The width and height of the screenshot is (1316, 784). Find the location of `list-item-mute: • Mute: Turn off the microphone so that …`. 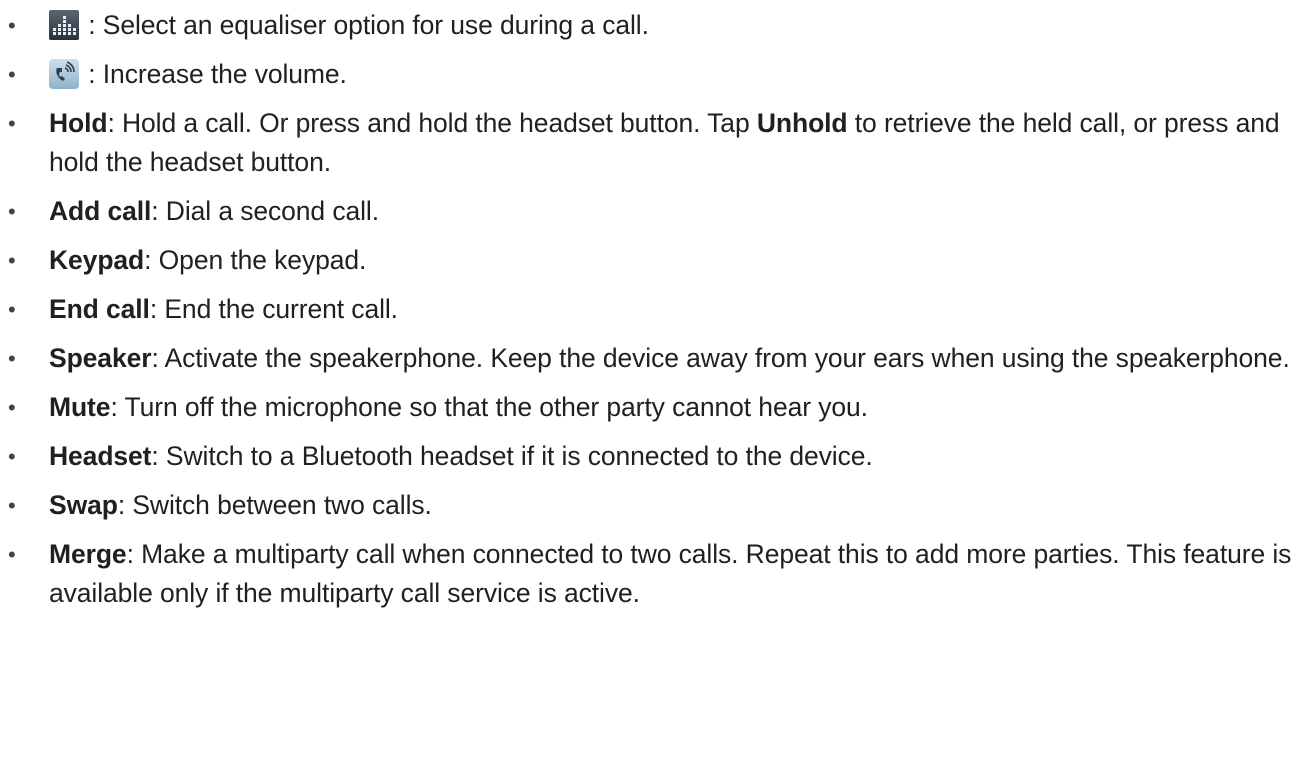

list-item-mute: • Mute: Turn off the microphone so that … is located at coordinates (650, 407).